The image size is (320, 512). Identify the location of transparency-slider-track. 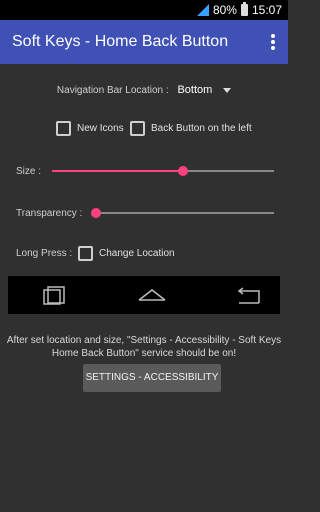
(185, 213).